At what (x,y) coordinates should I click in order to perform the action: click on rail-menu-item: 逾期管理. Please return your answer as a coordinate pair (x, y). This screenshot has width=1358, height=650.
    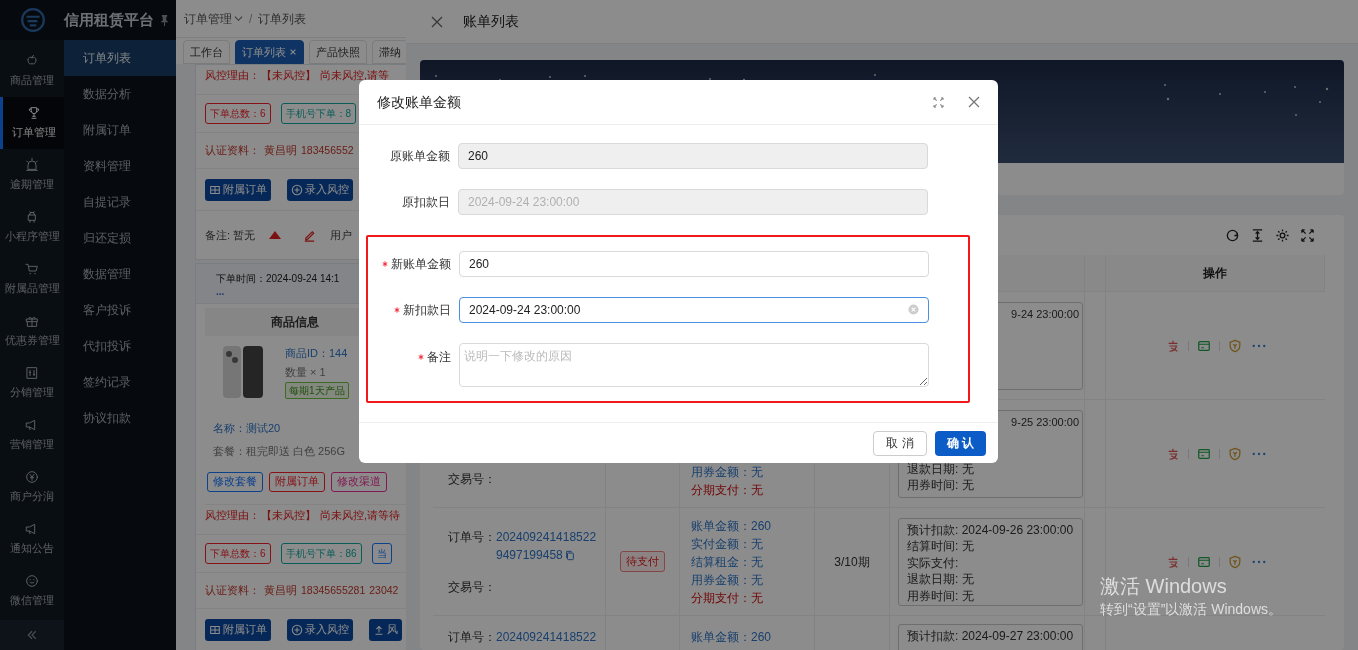
    Looking at the image, I should click on (32, 175).